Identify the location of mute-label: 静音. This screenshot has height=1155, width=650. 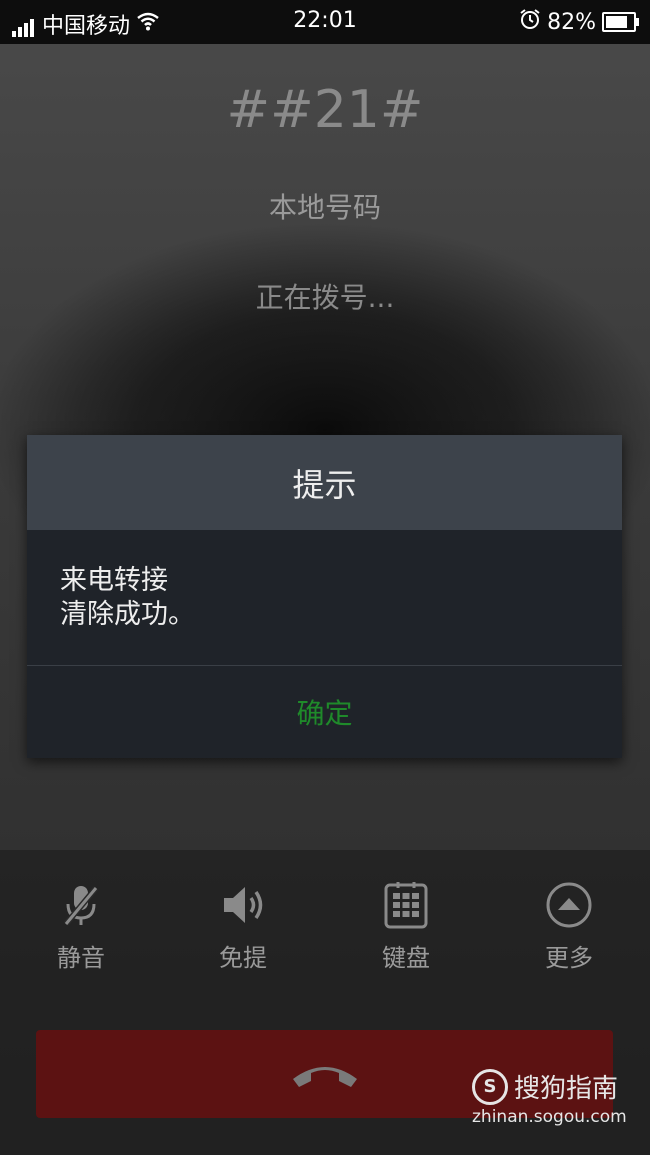
(81, 958).